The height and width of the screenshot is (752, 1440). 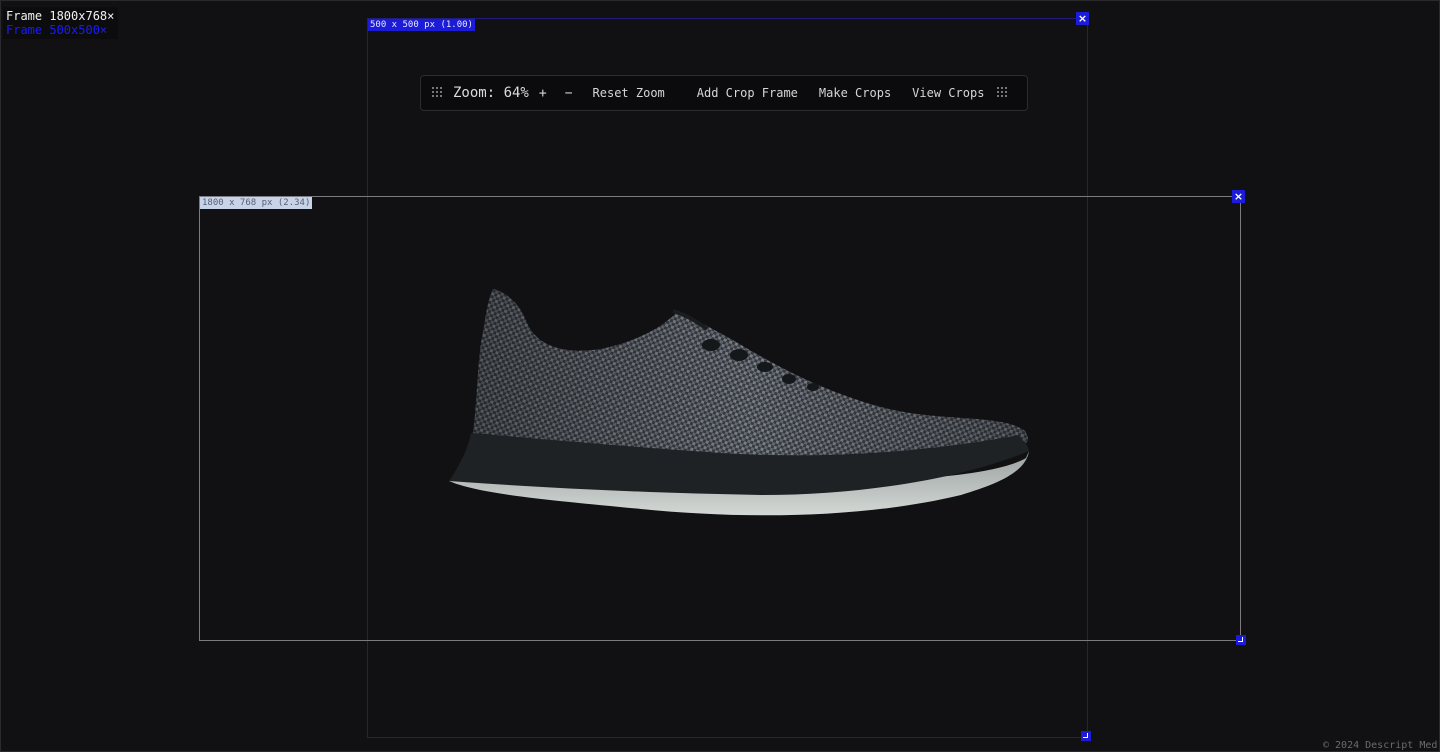 I want to click on view-crops-button: View Crops, so click(x=948, y=93).